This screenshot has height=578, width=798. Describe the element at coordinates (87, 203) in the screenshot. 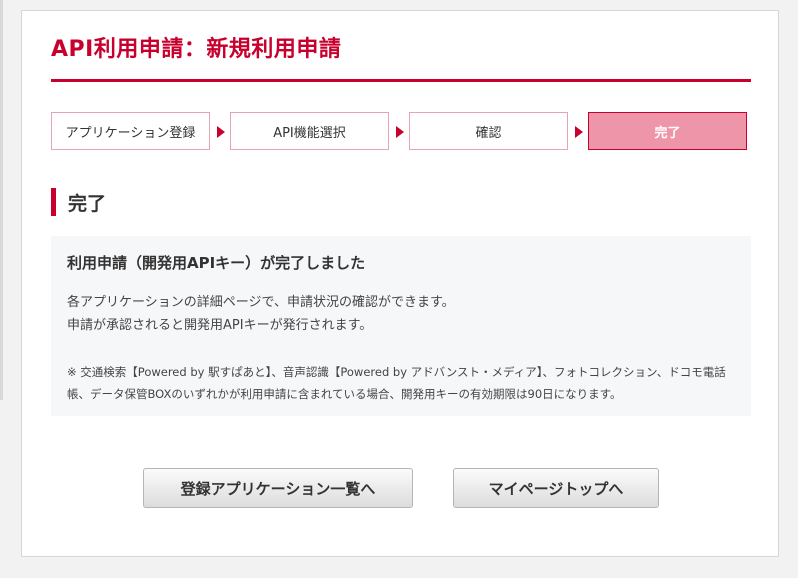

I see `section-title: 完了` at that location.